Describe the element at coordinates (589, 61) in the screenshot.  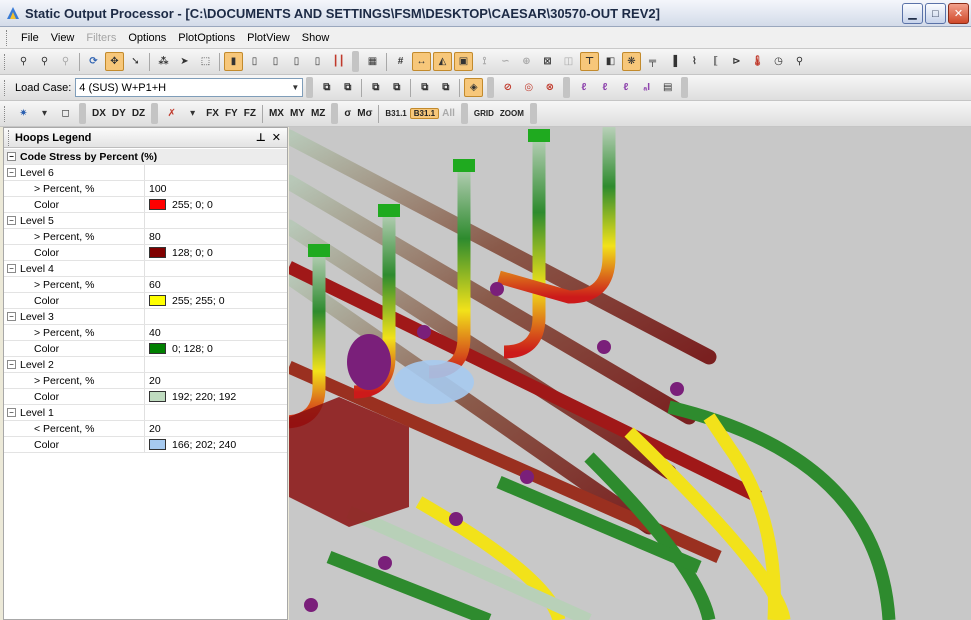
I see `tee-icon: ⊤` at that location.